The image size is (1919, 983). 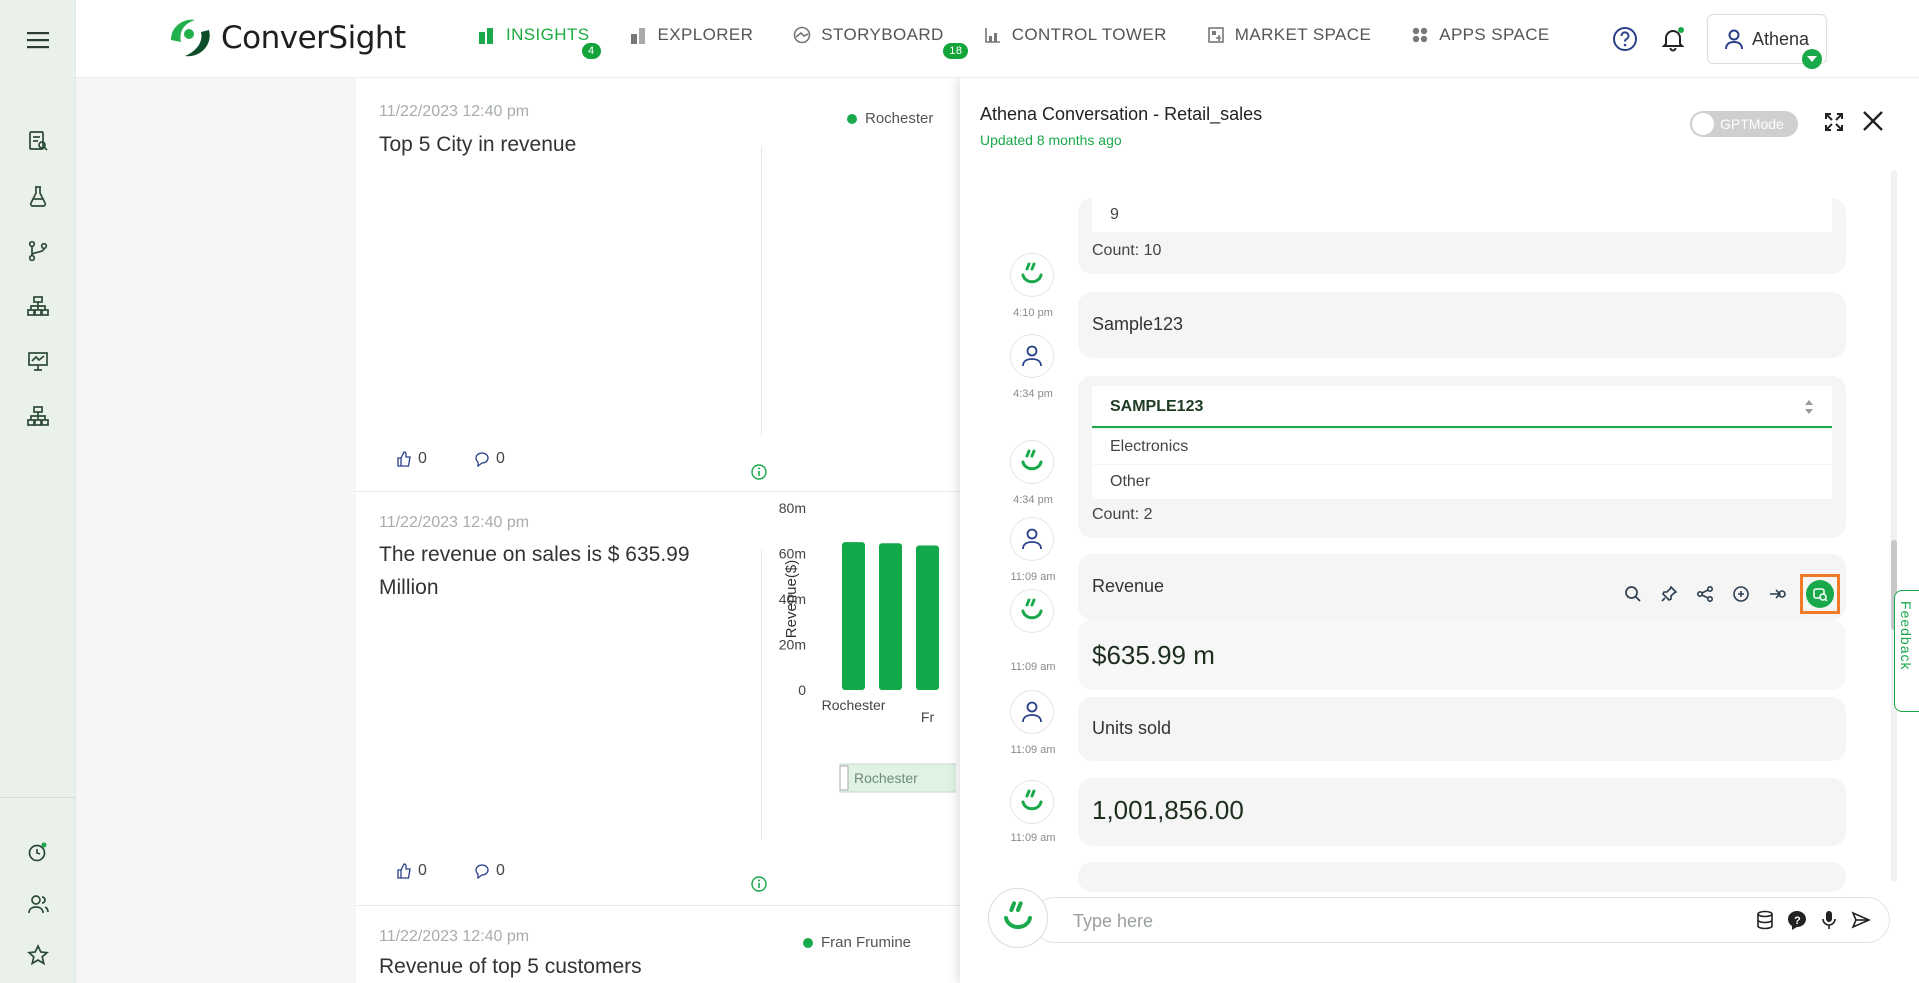 I want to click on panel-updated: Updated 8 months ago, so click(x=1051, y=140).